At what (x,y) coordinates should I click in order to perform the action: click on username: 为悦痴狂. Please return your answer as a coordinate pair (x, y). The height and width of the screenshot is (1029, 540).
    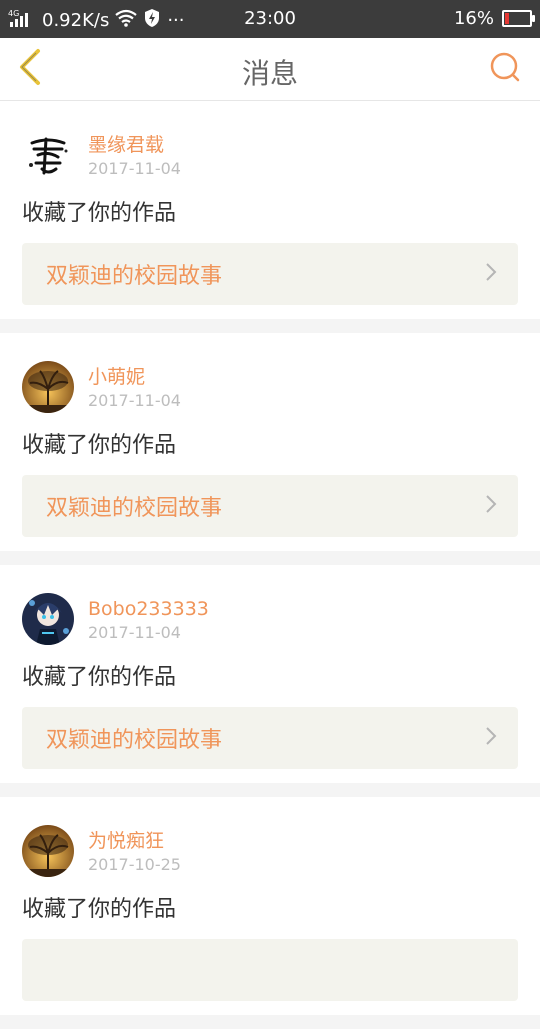
    Looking at the image, I should click on (134, 841).